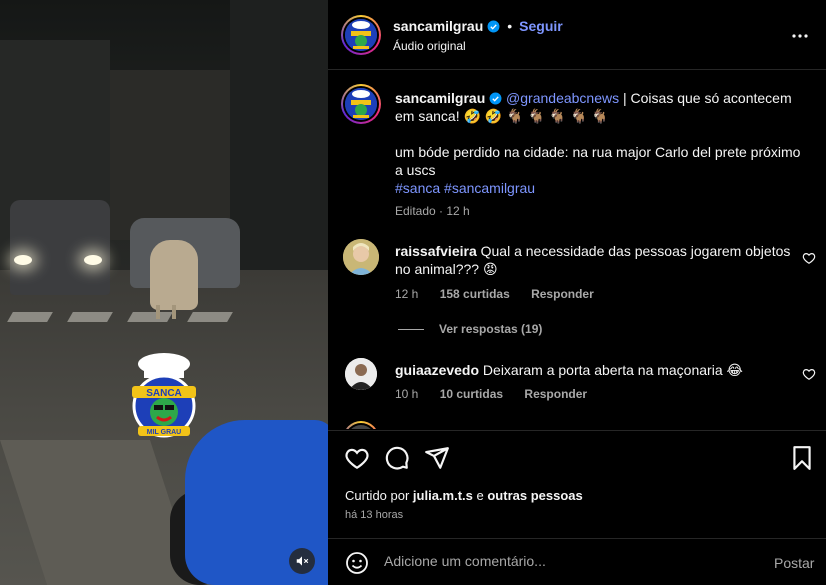 This screenshot has width=826, height=585. Describe the element at coordinates (443, 495) in the screenshot. I see `liked-by-user: julia.m.t.s` at that location.